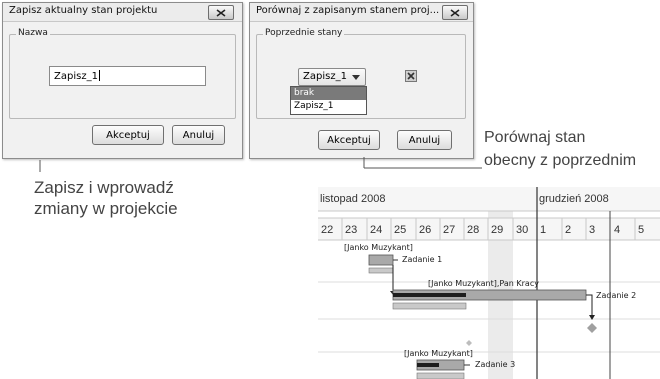 The image size is (660, 379). Describe the element at coordinates (325, 76) in the screenshot. I see `selected-state-value: Zapisz_1` at that location.